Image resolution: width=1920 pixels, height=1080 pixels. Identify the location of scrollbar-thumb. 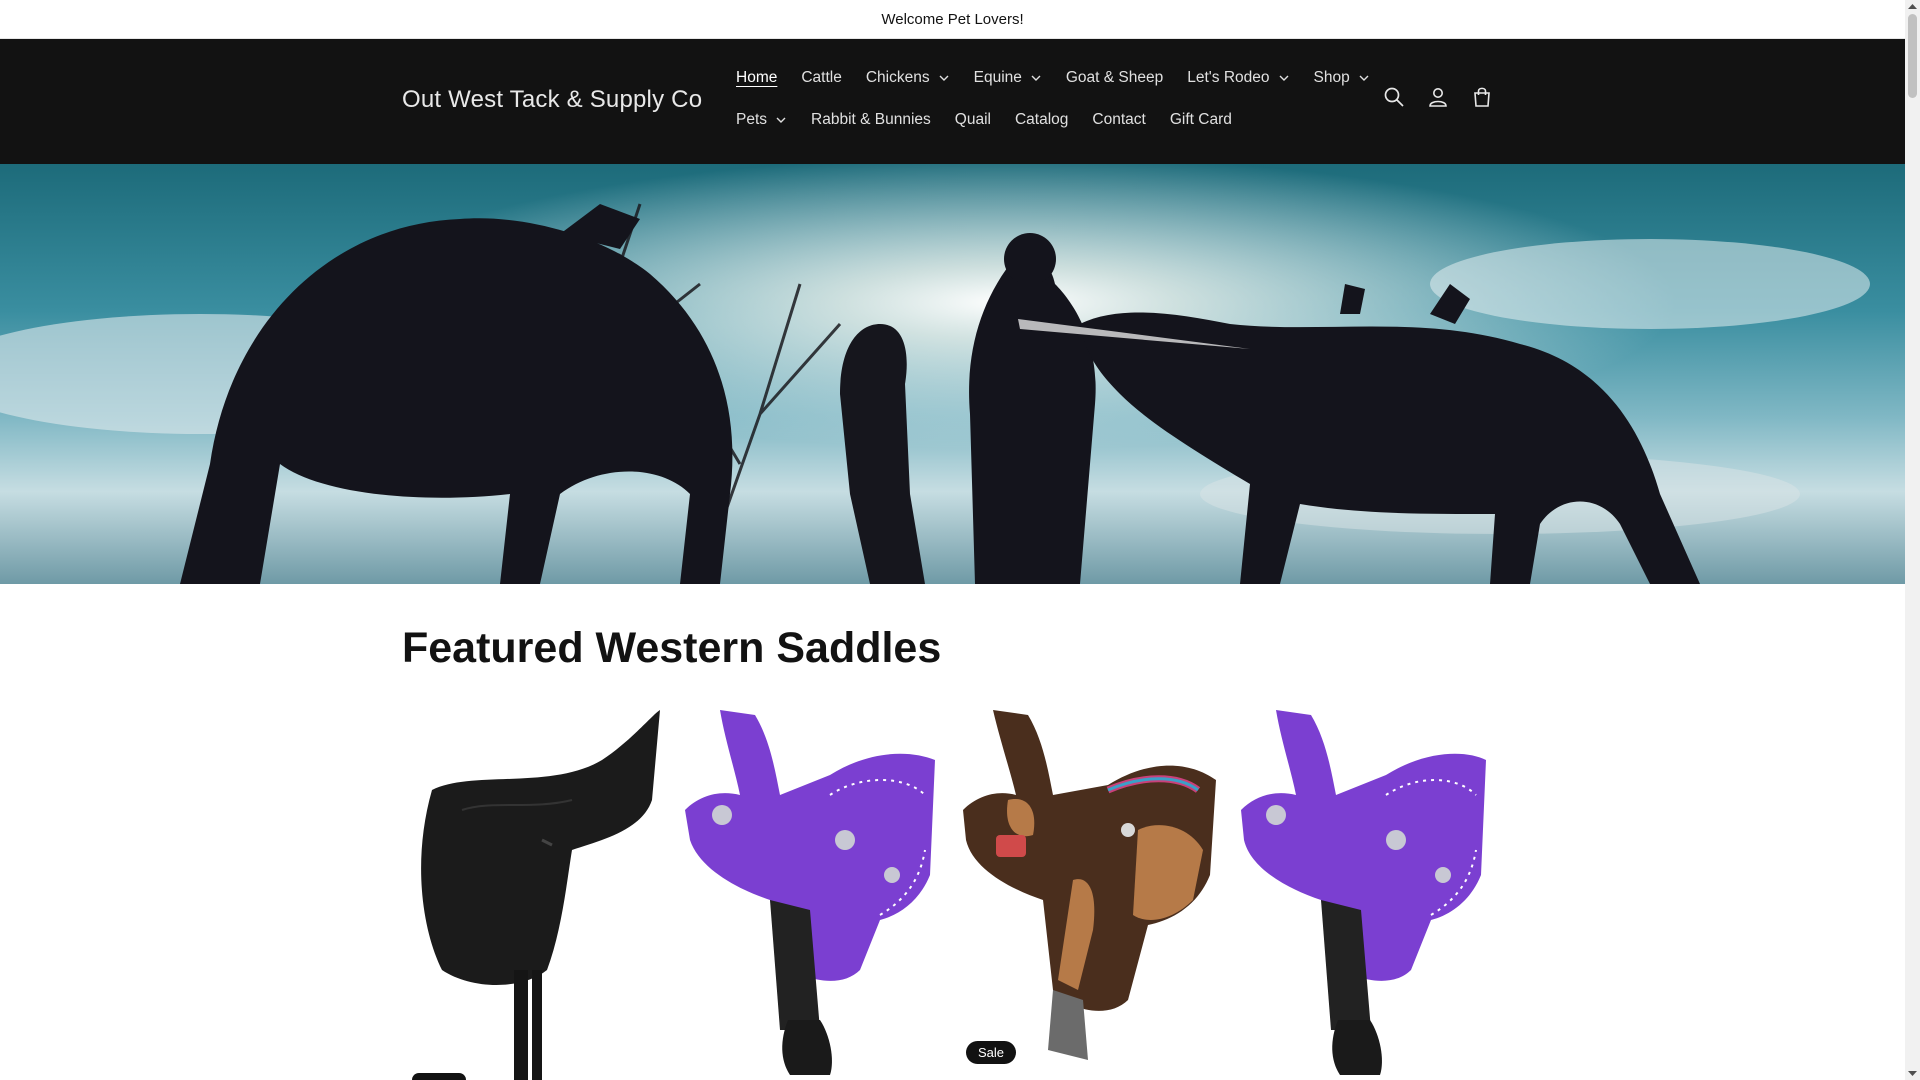
(1912, 56).